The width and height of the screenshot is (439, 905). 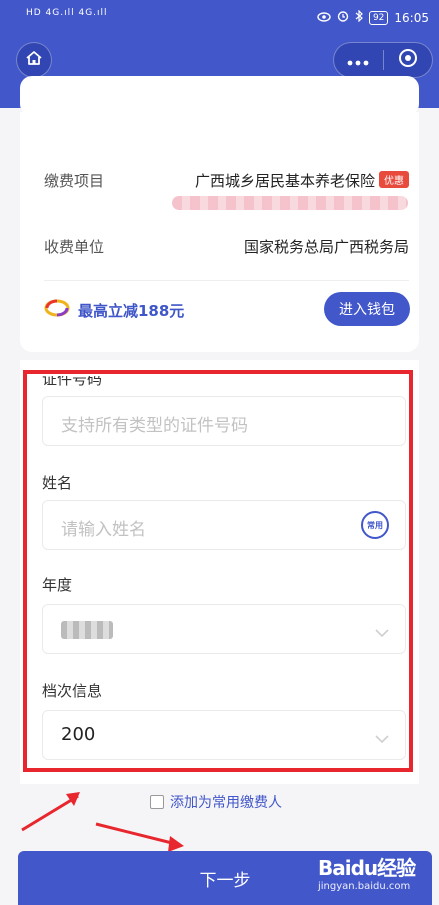 I want to click on id-number-placeholder: 支持所有类型的证件号码, so click(x=154, y=426).